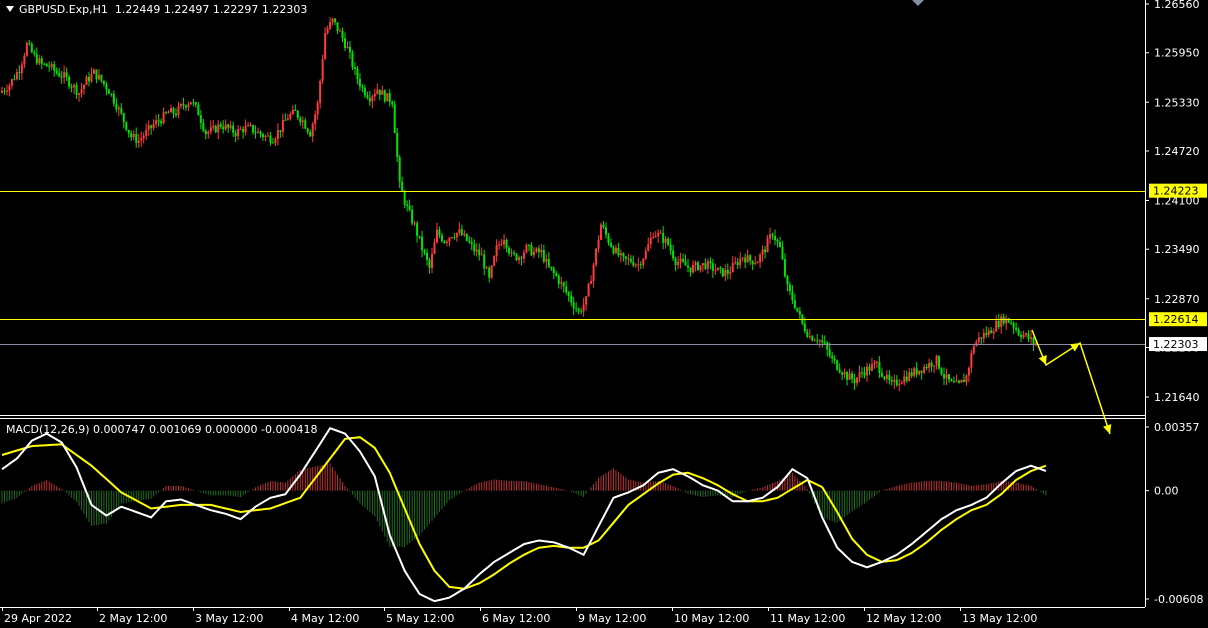  Describe the element at coordinates (10, 9) in the screenshot. I see `chevron-down-icon` at that location.